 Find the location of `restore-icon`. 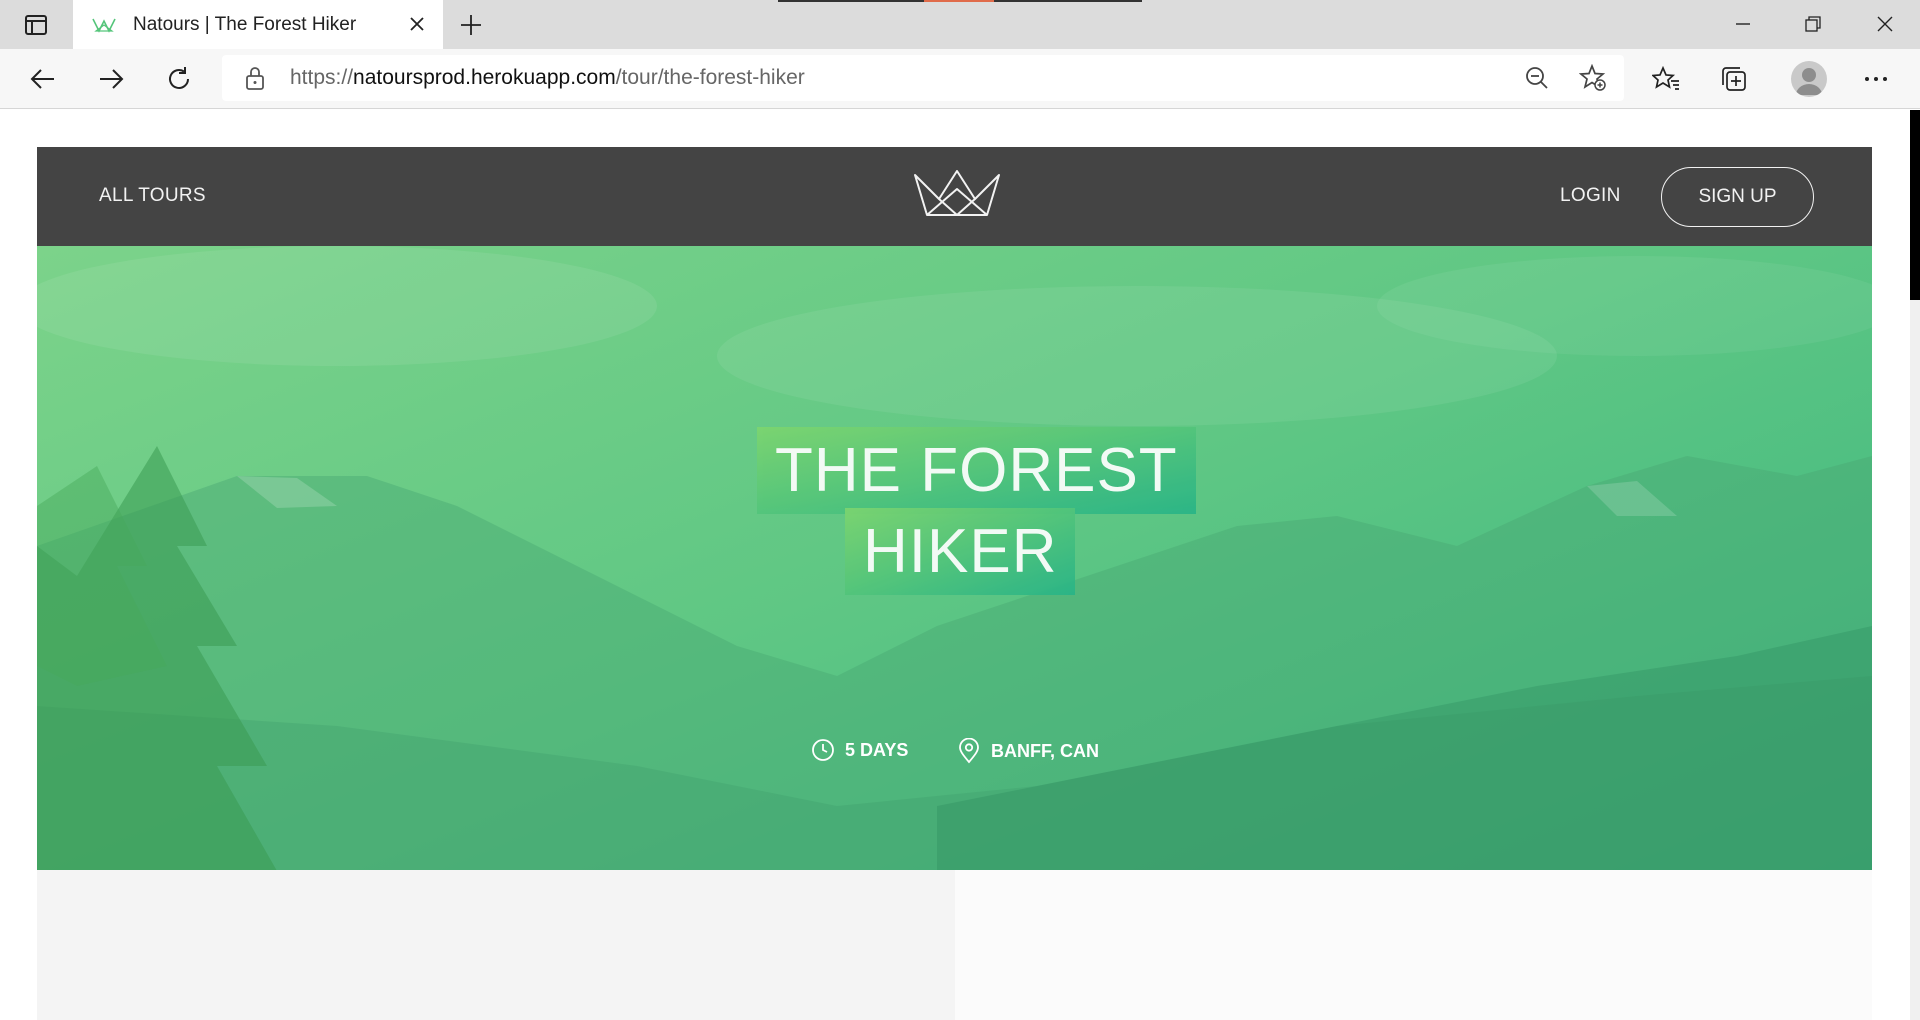

restore-icon is located at coordinates (1813, 24).